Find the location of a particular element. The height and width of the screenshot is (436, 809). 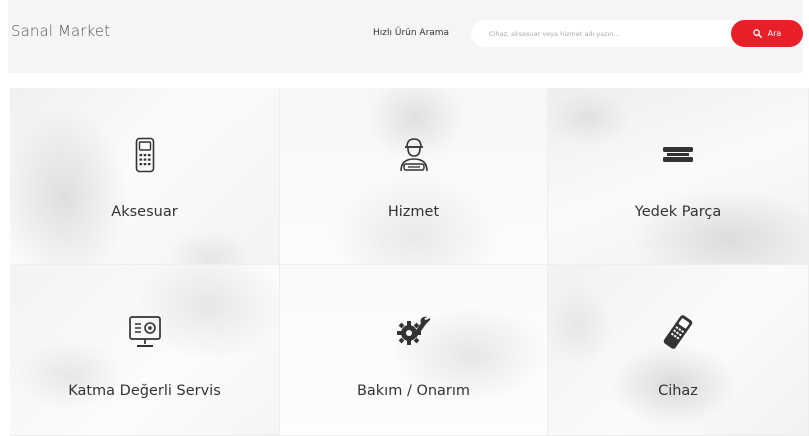

category-tile-yedek-parca: Yedek Parça is located at coordinates (678, 176).